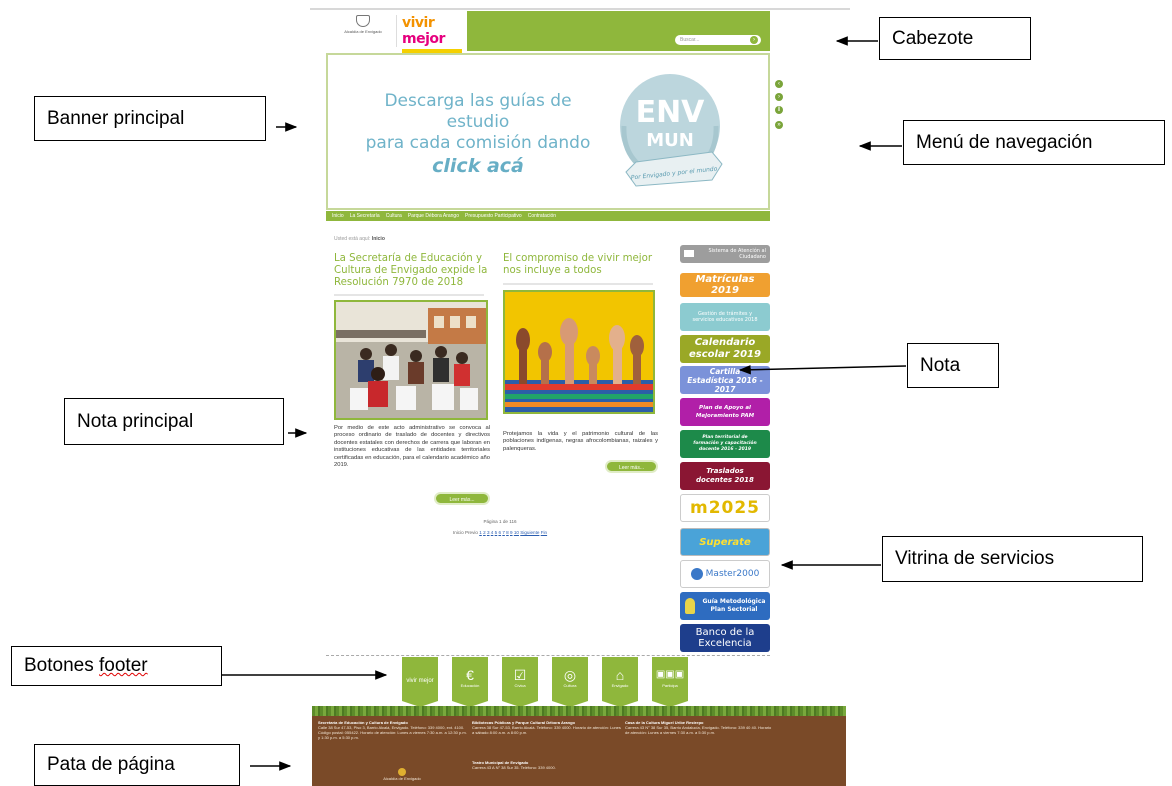 This screenshot has height=786, width=1172. What do you see at coordinates (822, 369) in the screenshot?
I see `arrow-nota` at bounding box center [822, 369].